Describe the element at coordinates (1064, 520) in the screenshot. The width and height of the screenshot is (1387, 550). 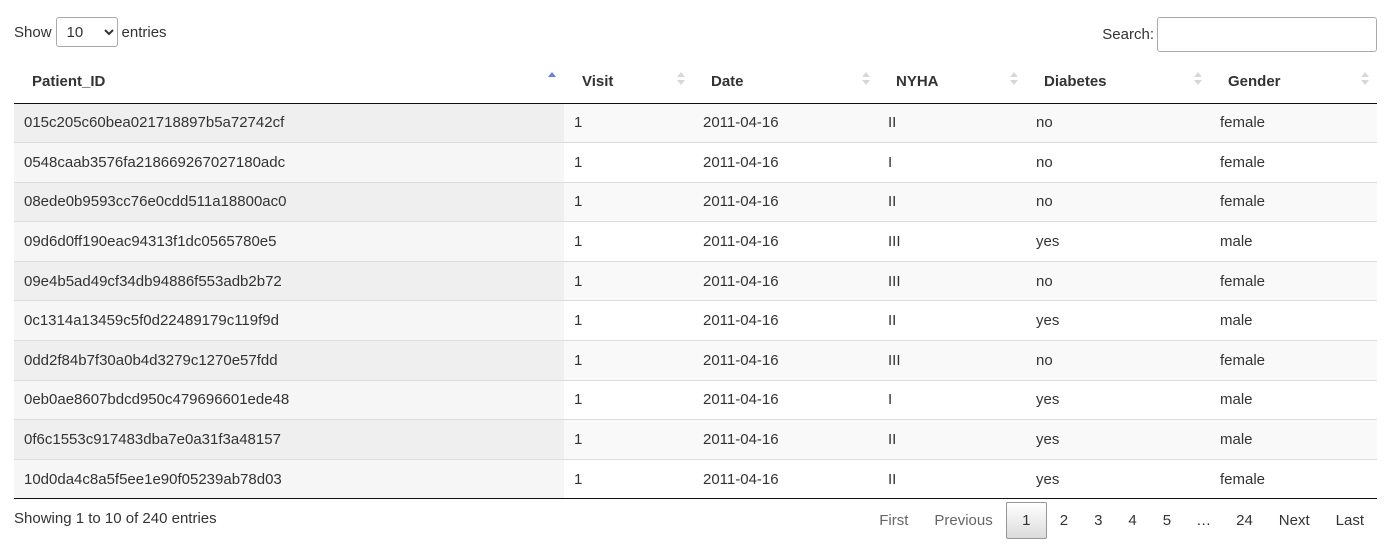
I see `pagination-page-2-button: 2` at that location.